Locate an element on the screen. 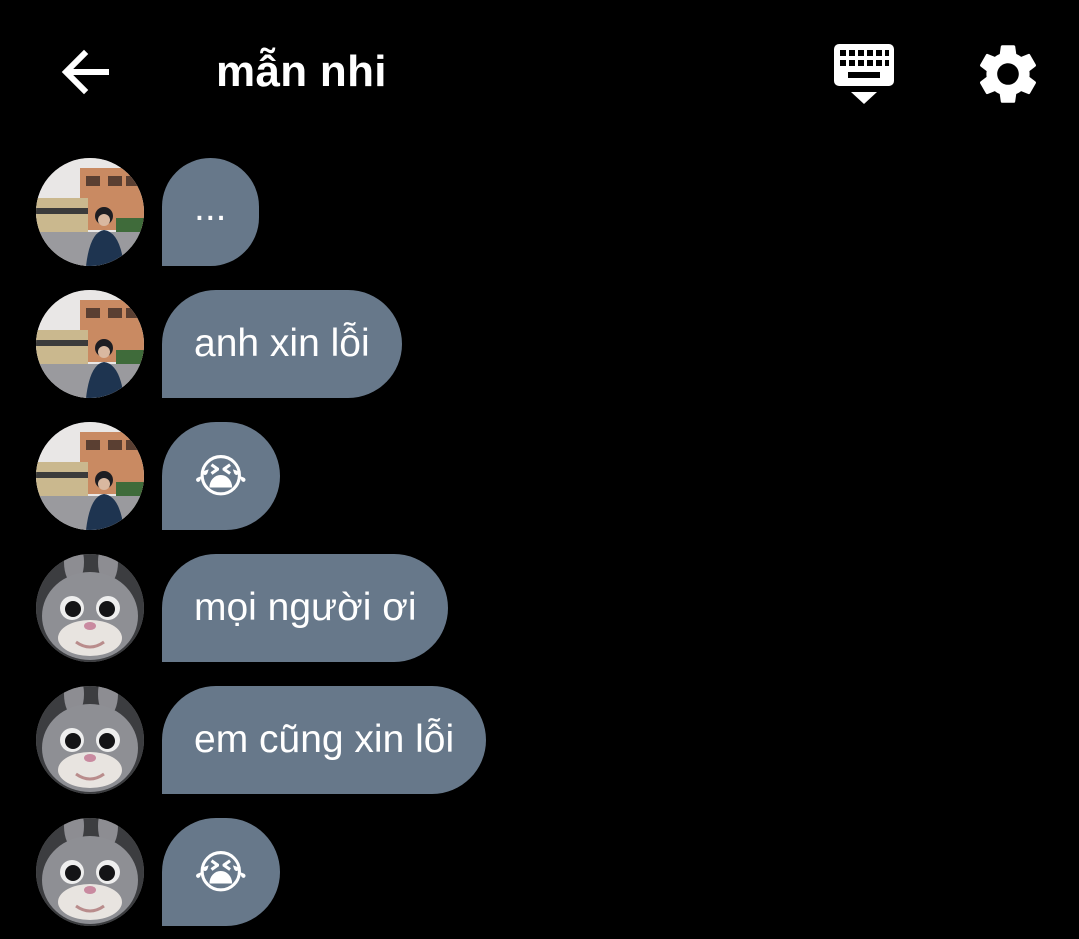 The width and height of the screenshot is (1079, 939). arrow-left-icon is located at coordinates (85, 72).